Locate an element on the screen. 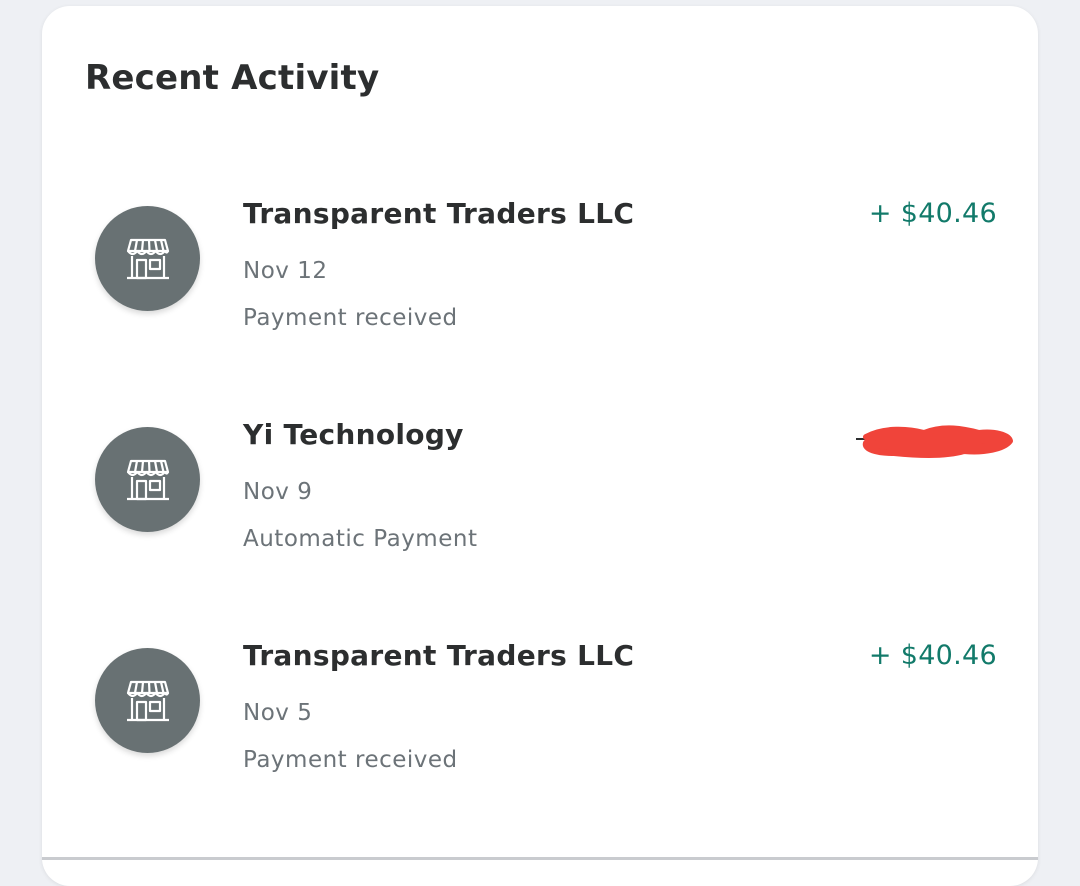 Image resolution: width=1080 pixels, height=886 pixels. transaction-date: Nov 12 is located at coordinates (285, 271).